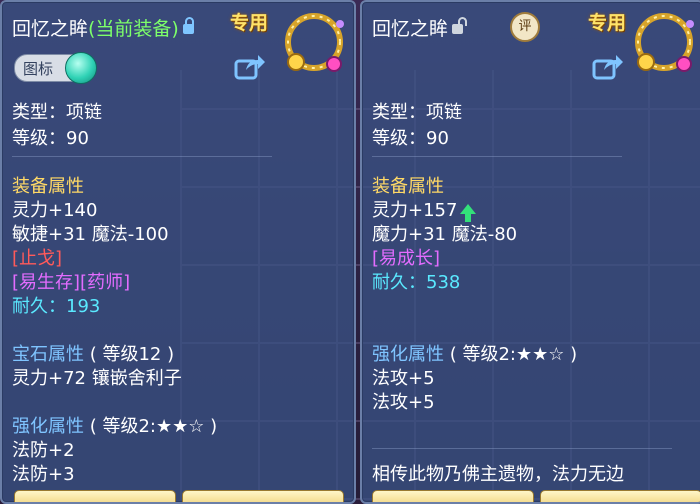 Image resolution: width=700 pixels, height=504 pixels. I want to click on attr-line: 敏捷+31 魔法-100, so click(90, 234).